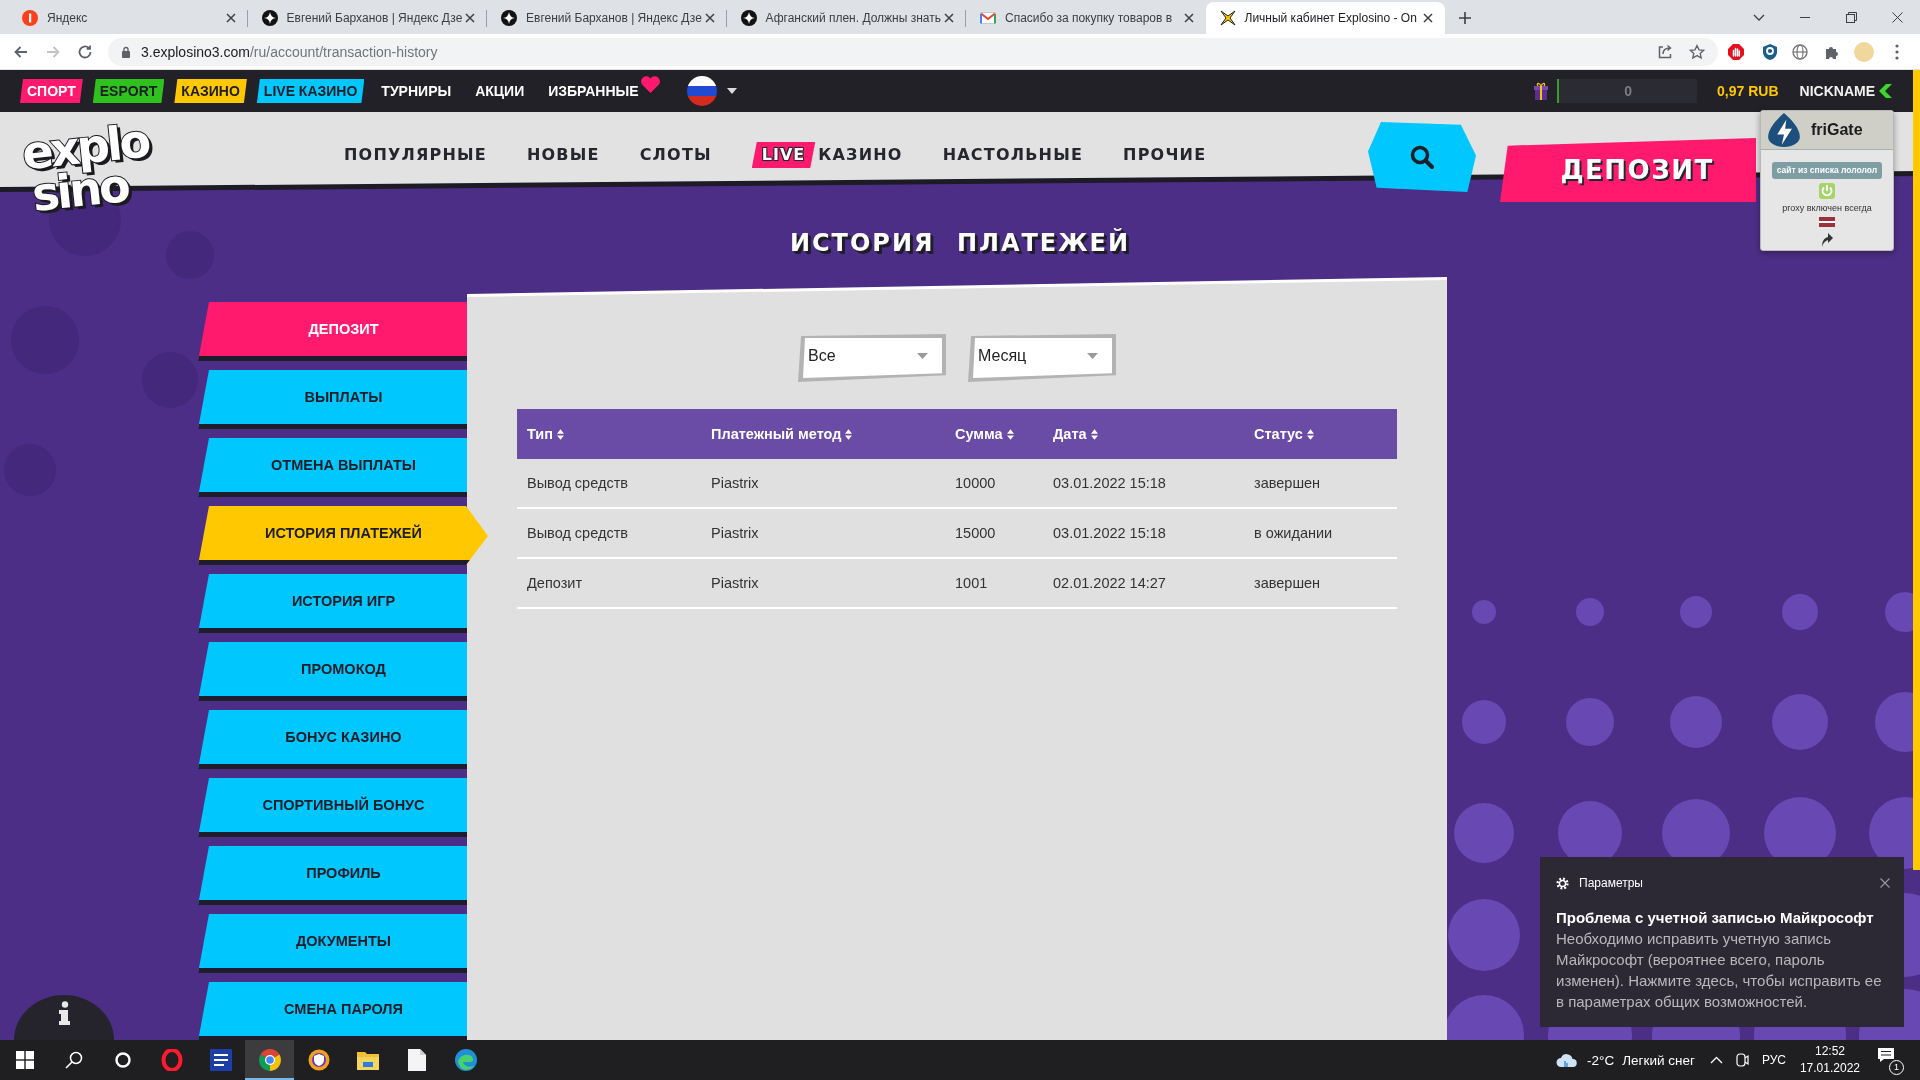 The width and height of the screenshot is (1920, 1080). Describe the element at coordinates (64, 1013) in the screenshot. I see `info-icon` at that location.